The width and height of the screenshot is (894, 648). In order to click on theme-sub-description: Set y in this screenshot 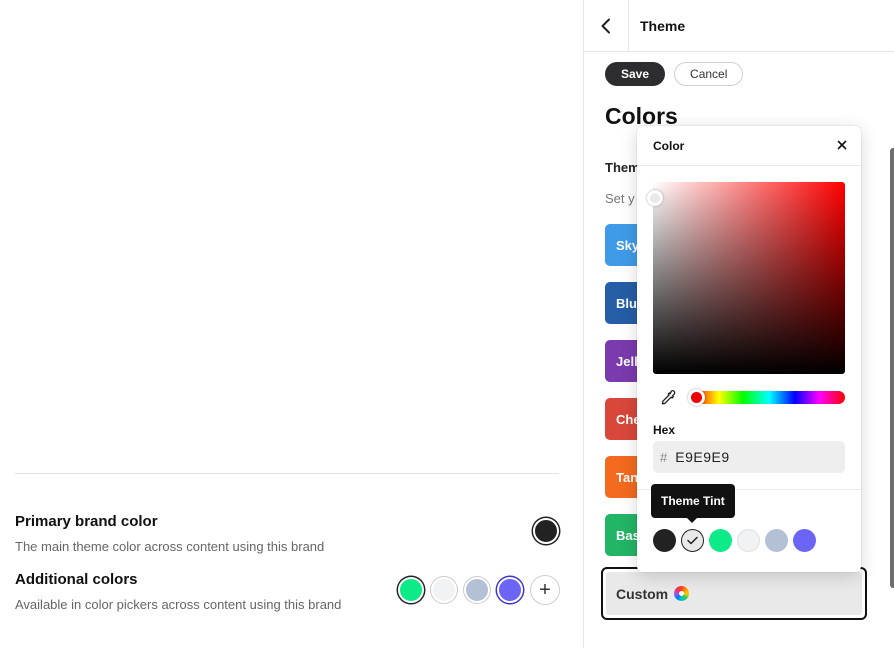, I will do `click(620, 198)`.